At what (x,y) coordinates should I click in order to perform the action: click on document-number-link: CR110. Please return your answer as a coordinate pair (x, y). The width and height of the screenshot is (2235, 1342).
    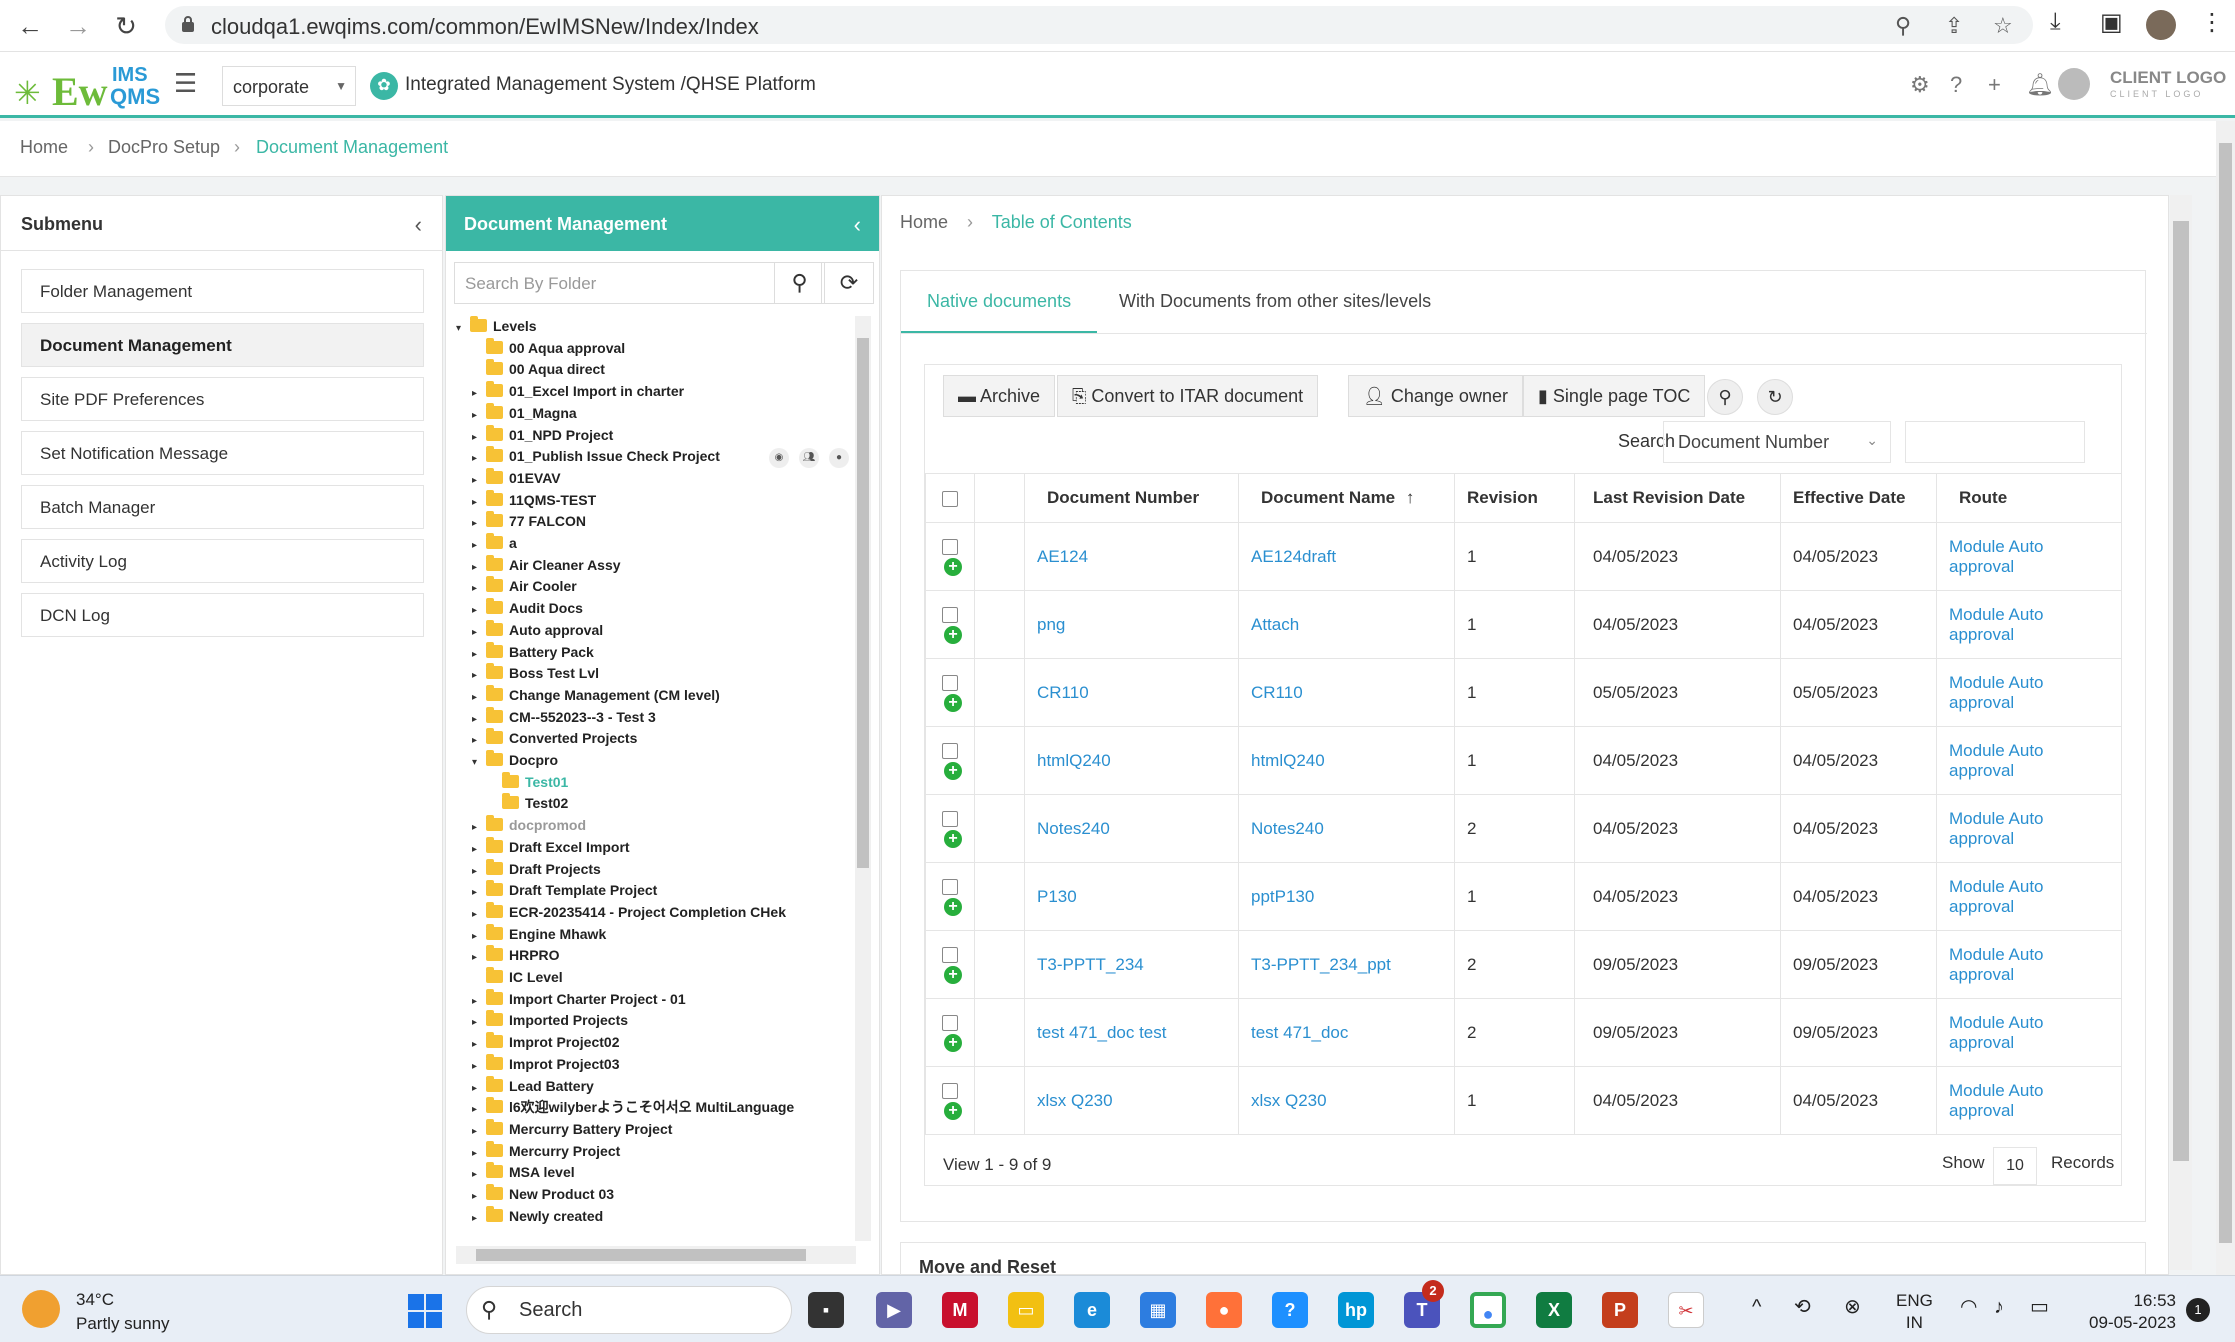
    Looking at the image, I should click on (1063, 692).